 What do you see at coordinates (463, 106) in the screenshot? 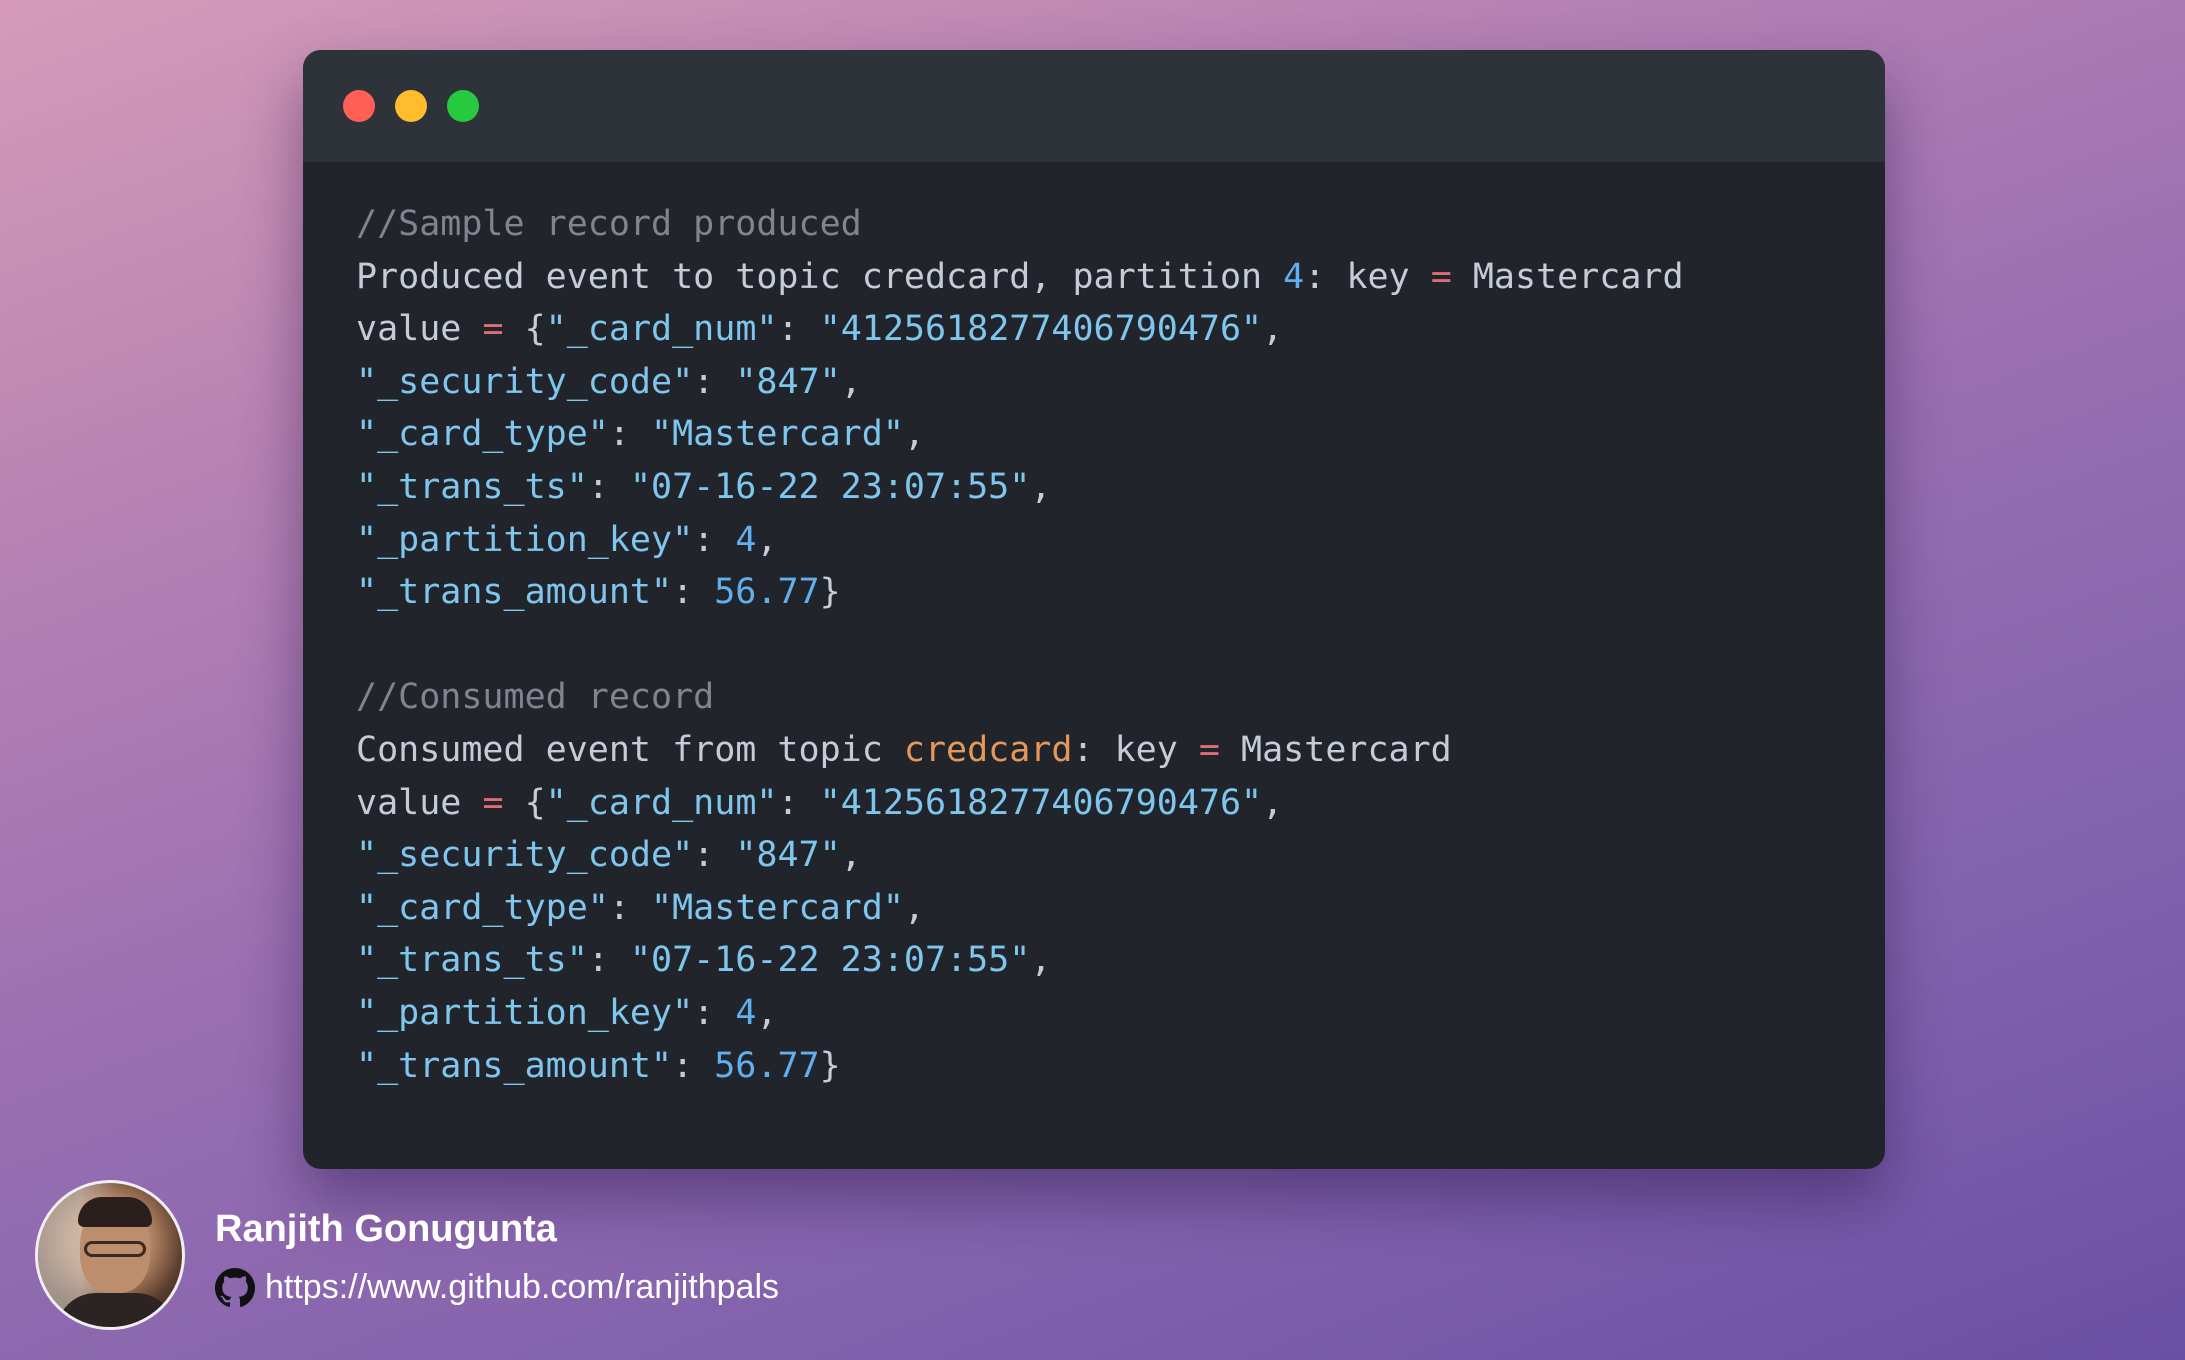
I see `maximize-window-button` at bounding box center [463, 106].